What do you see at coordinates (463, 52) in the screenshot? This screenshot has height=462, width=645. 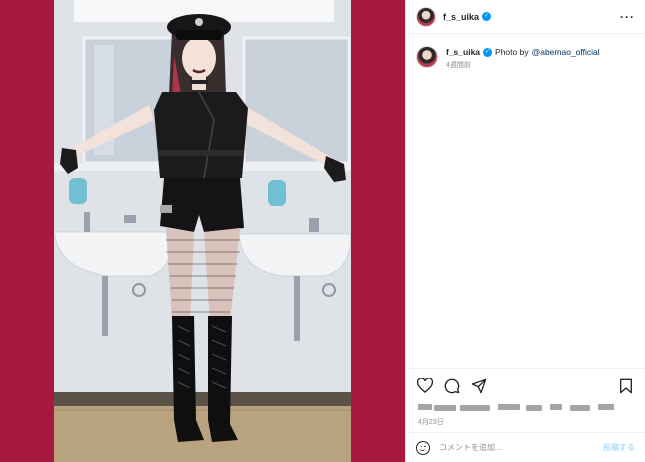 I see `caption-username: f_s_uika` at bounding box center [463, 52].